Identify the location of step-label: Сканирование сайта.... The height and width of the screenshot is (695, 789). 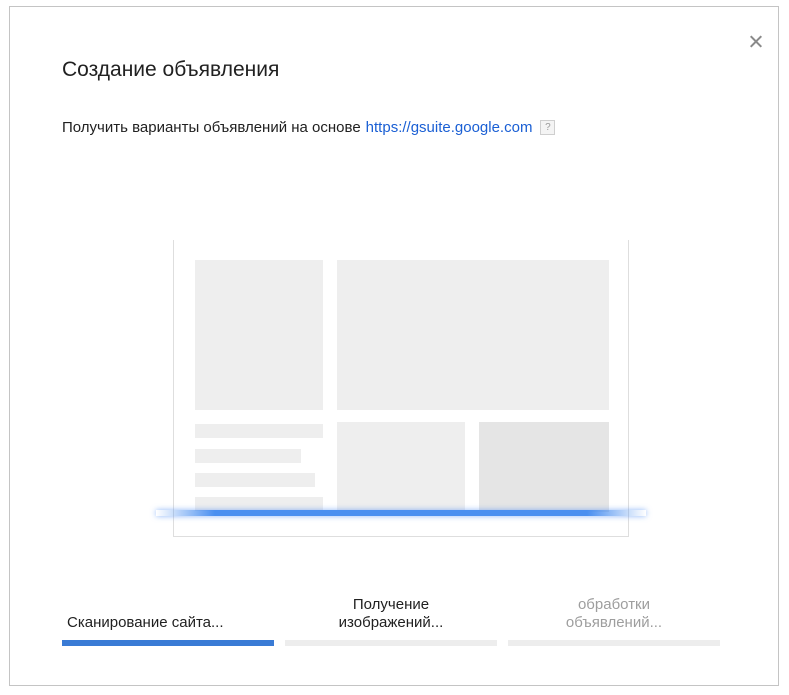
(145, 622).